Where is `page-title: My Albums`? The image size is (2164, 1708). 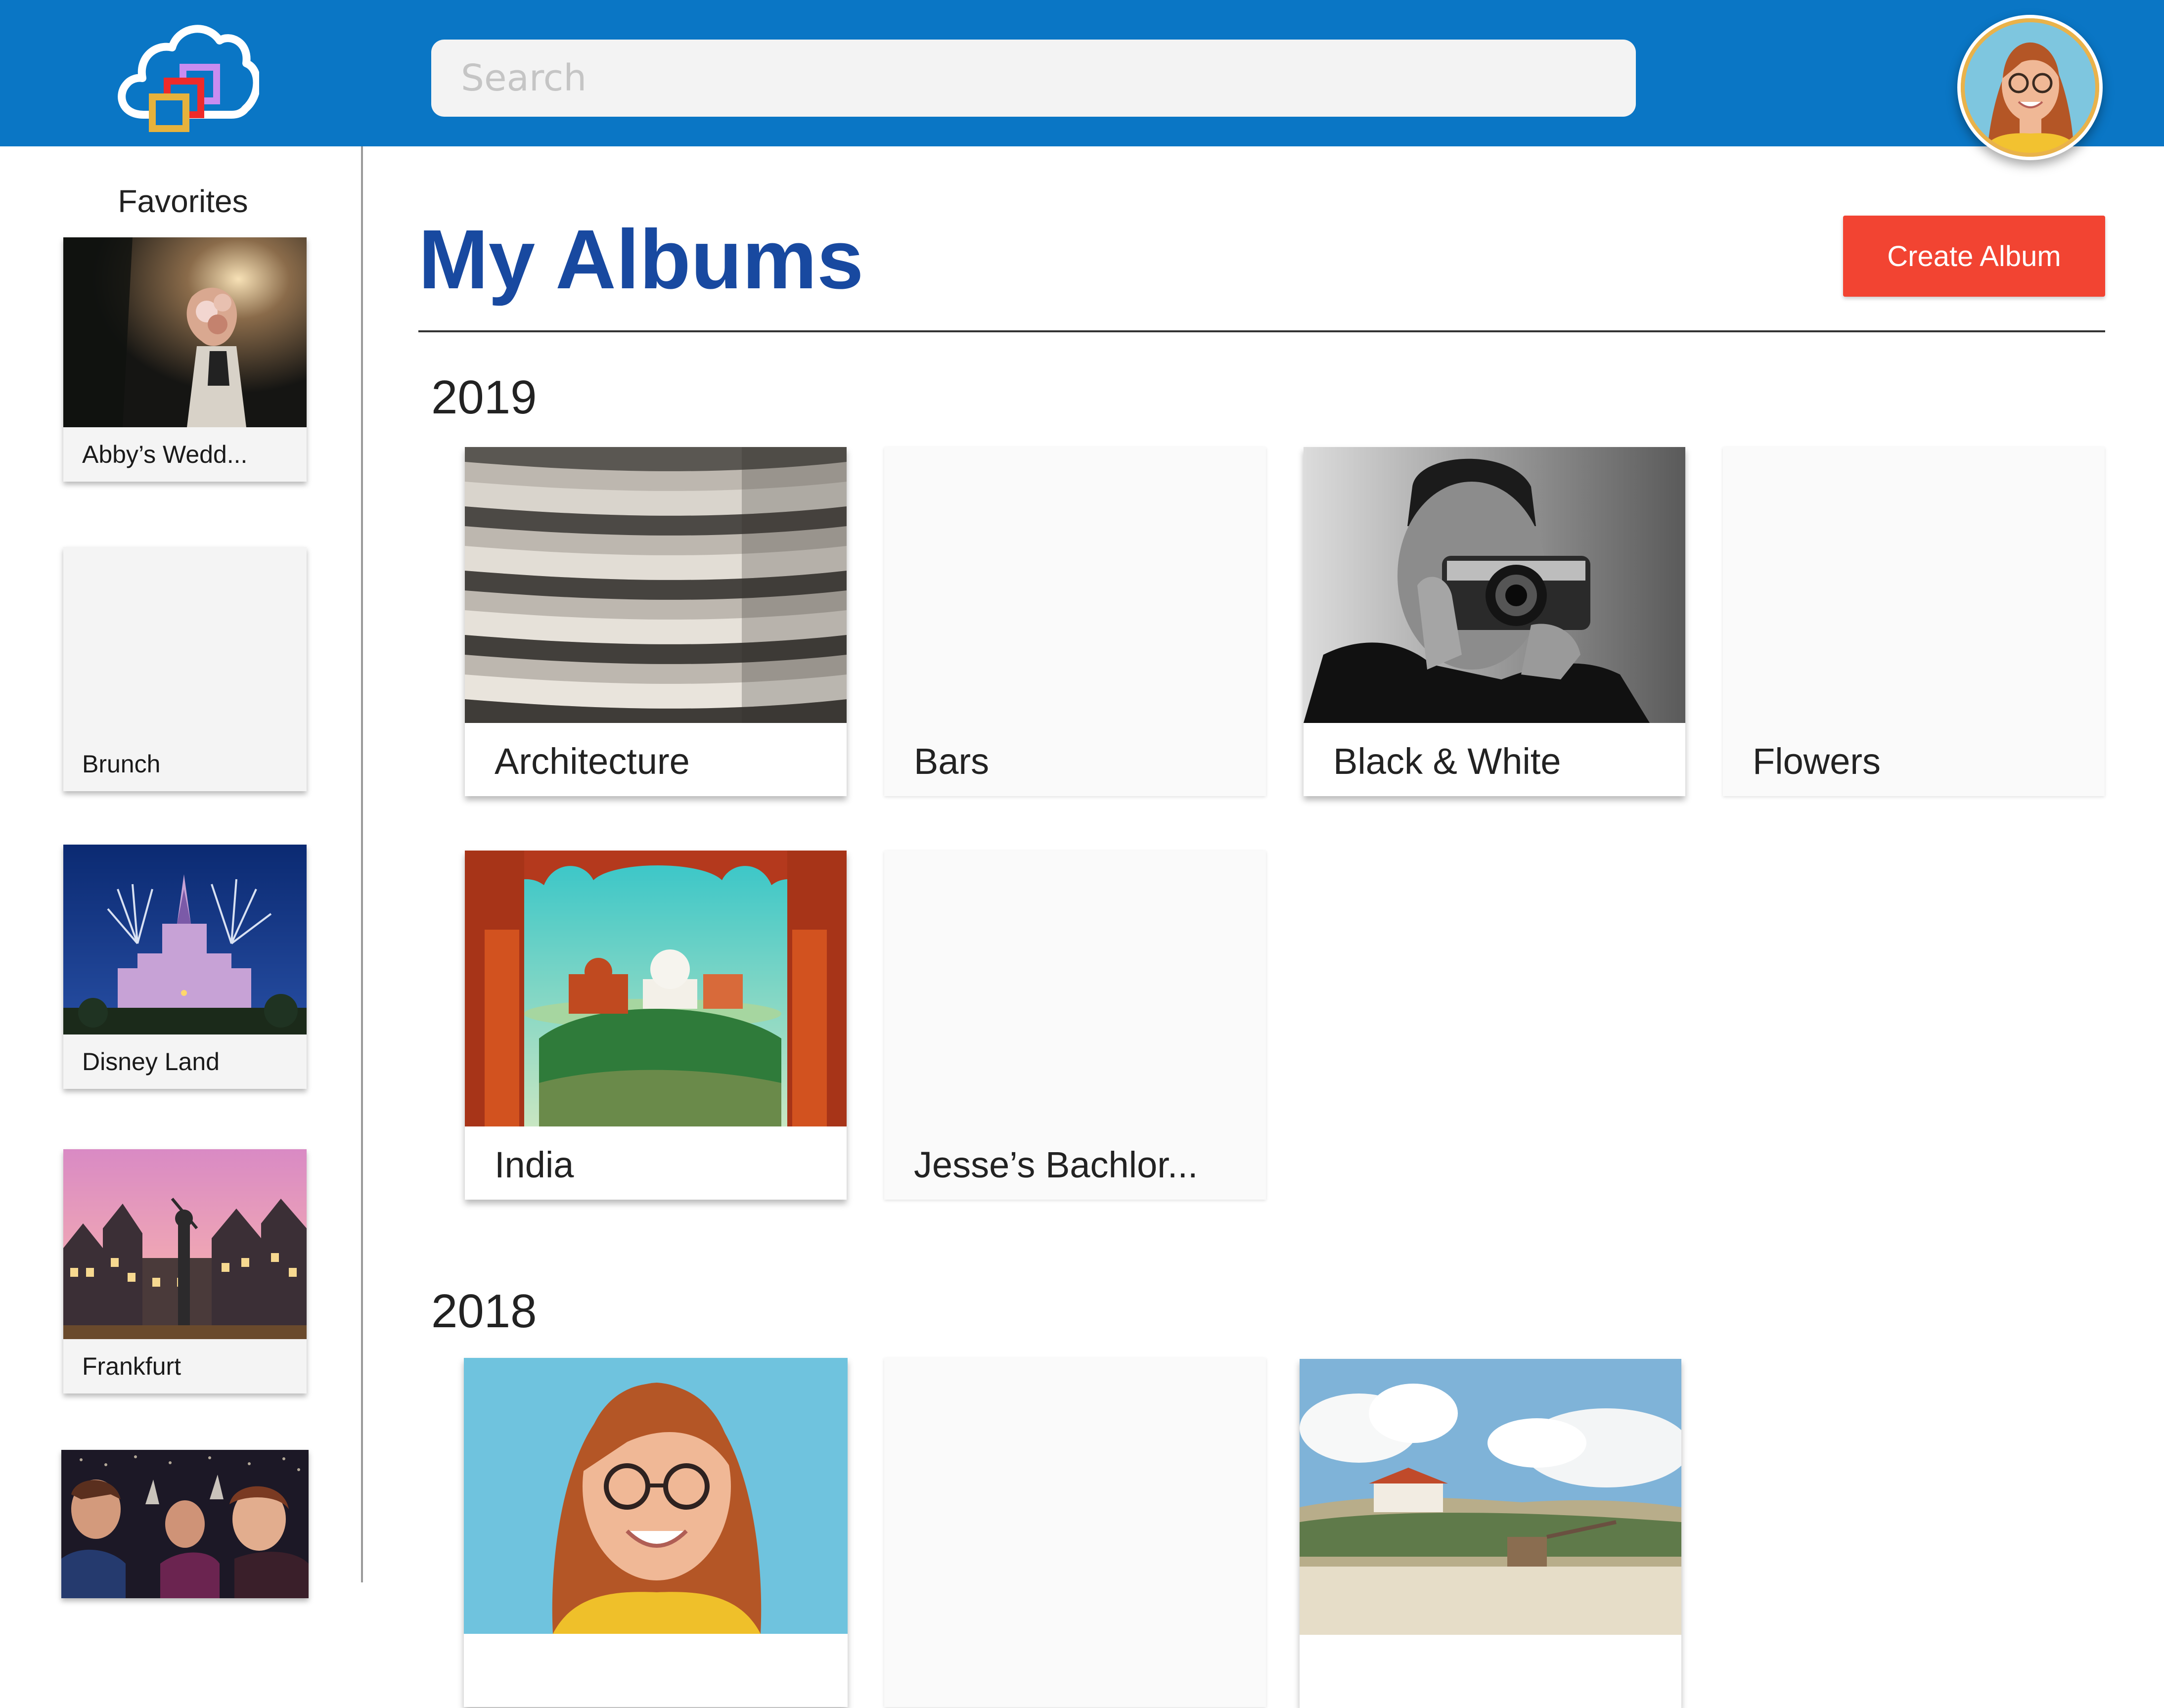
page-title: My Albums is located at coordinates (641, 260).